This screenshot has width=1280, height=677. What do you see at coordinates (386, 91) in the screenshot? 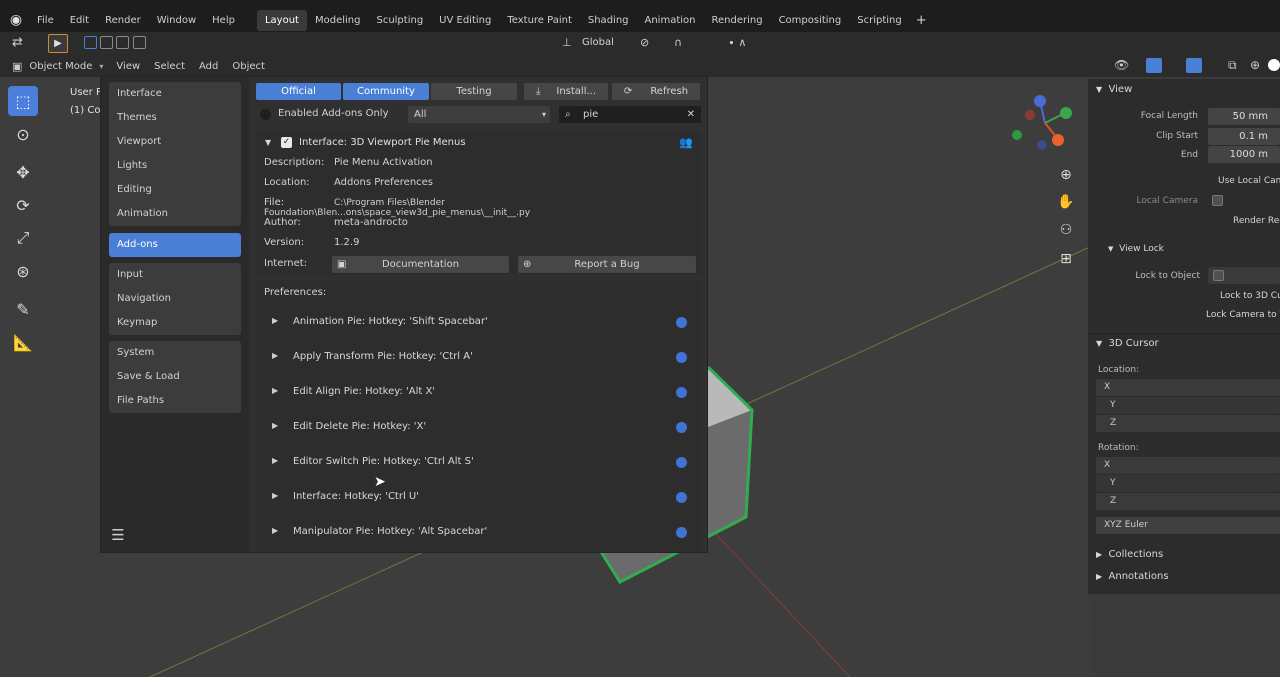
I see `tab-community: Community` at bounding box center [386, 91].